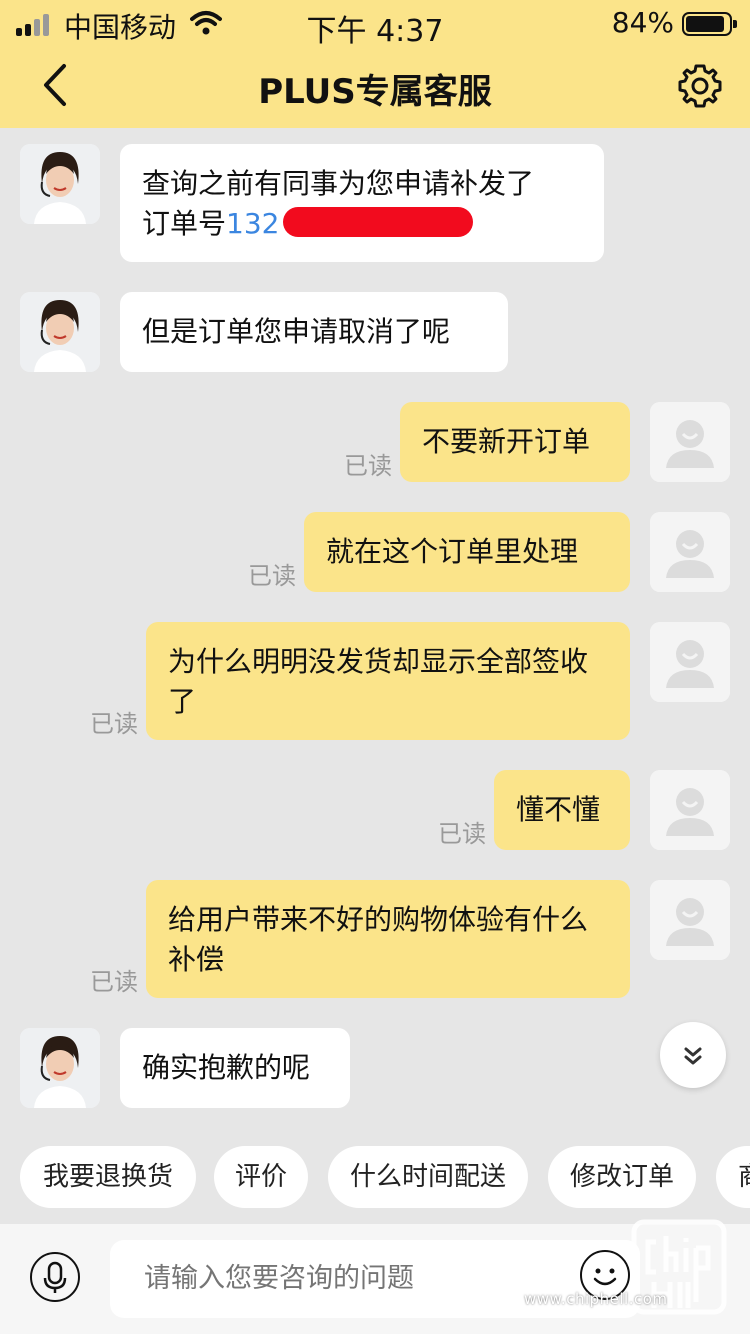  Describe the element at coordinates (378, 939) in the screenshot. I see `message-text: 给用户带来不好的购物体验有什么补偿` at that location.